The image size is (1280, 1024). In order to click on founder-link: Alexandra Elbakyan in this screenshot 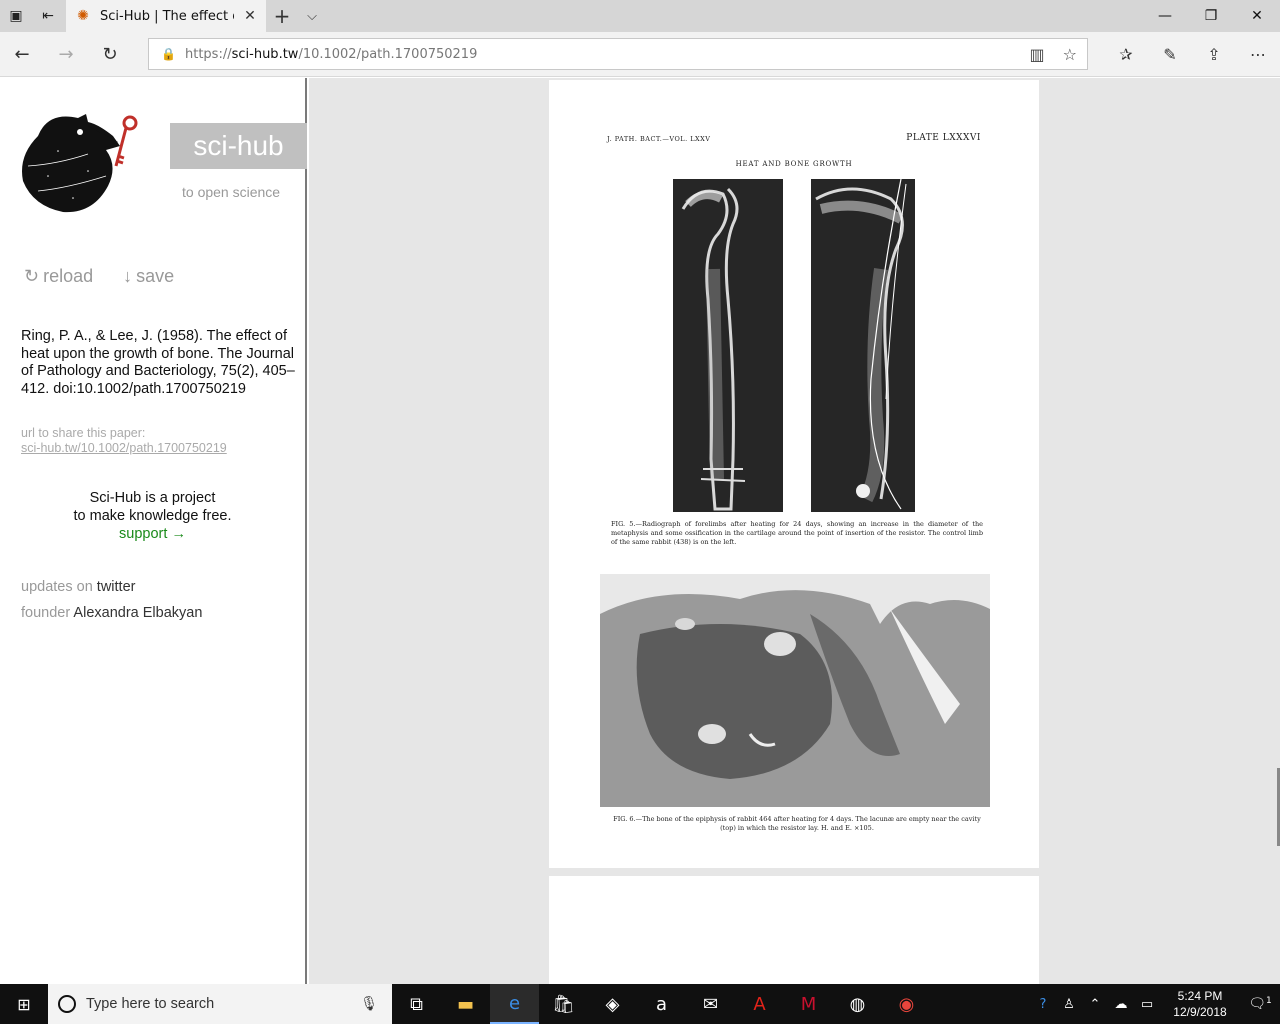, I will do `click(137, 613)`.